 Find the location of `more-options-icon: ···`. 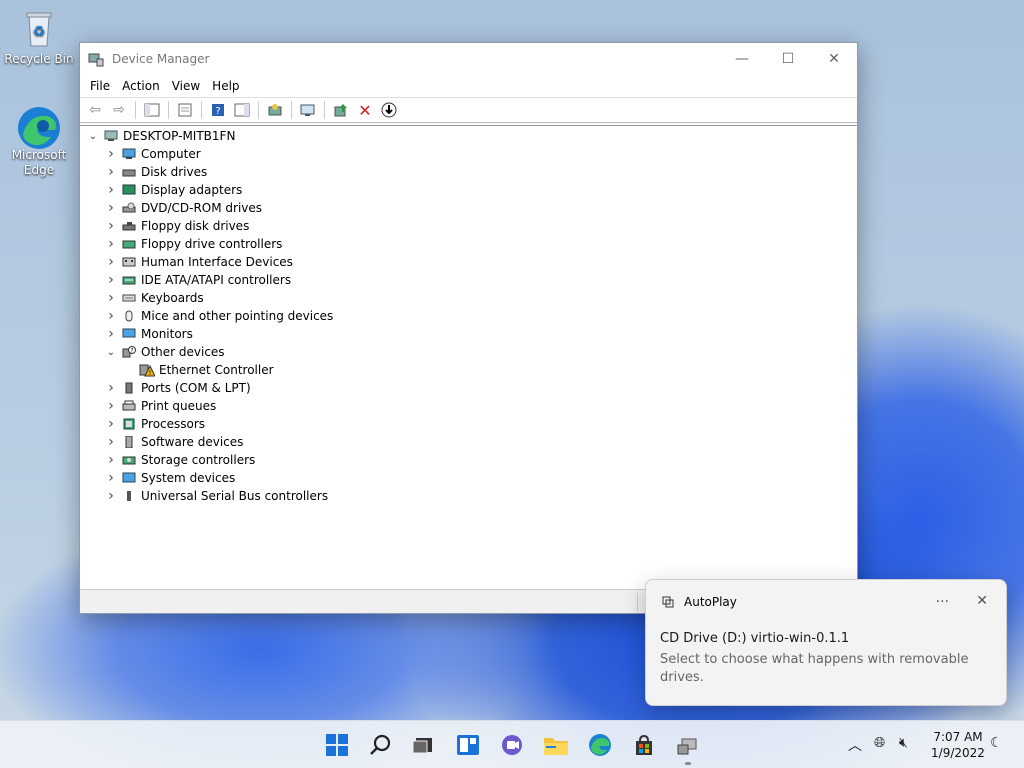

more-options-icon: ··· is located at coordinates (942, 602).